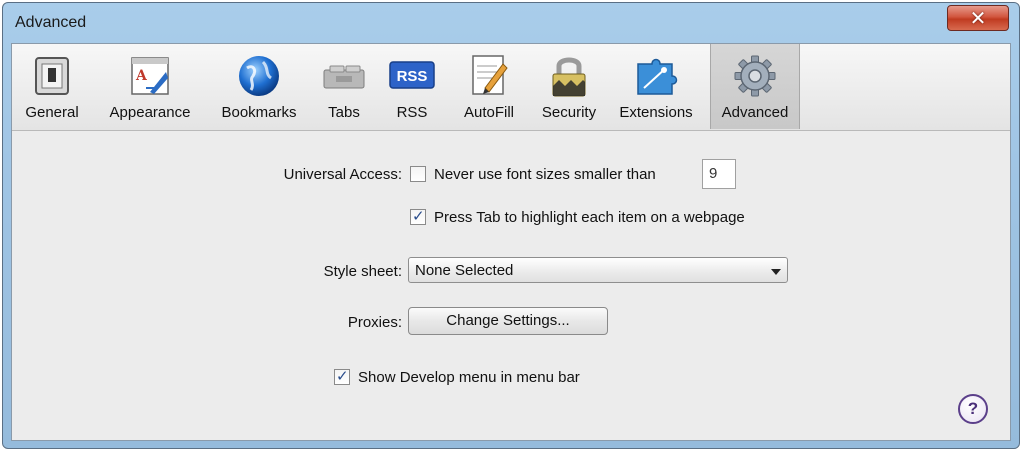 The width and height of the screenshot is (1024, 453). What do you see at coordinates (755, 76) in the screenshot?
I see `gear-icon` at bounding box center [755, 76].